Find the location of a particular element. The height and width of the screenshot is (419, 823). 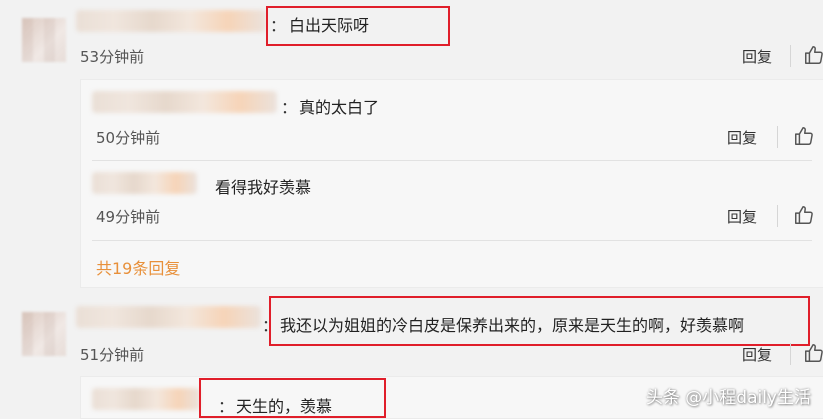

comment-time: 51分钟前 is located at coordinates (112, 355).